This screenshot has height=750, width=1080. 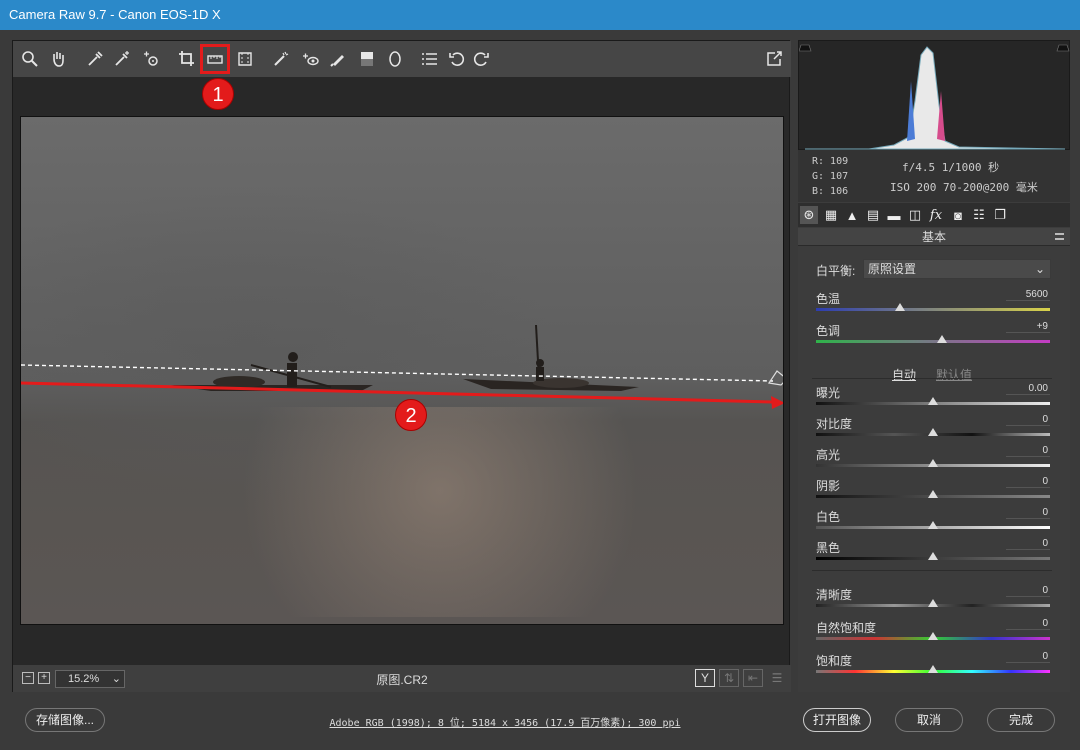 I want to click on slider-2: 曝光 0.00, so click(x=933, y=398).